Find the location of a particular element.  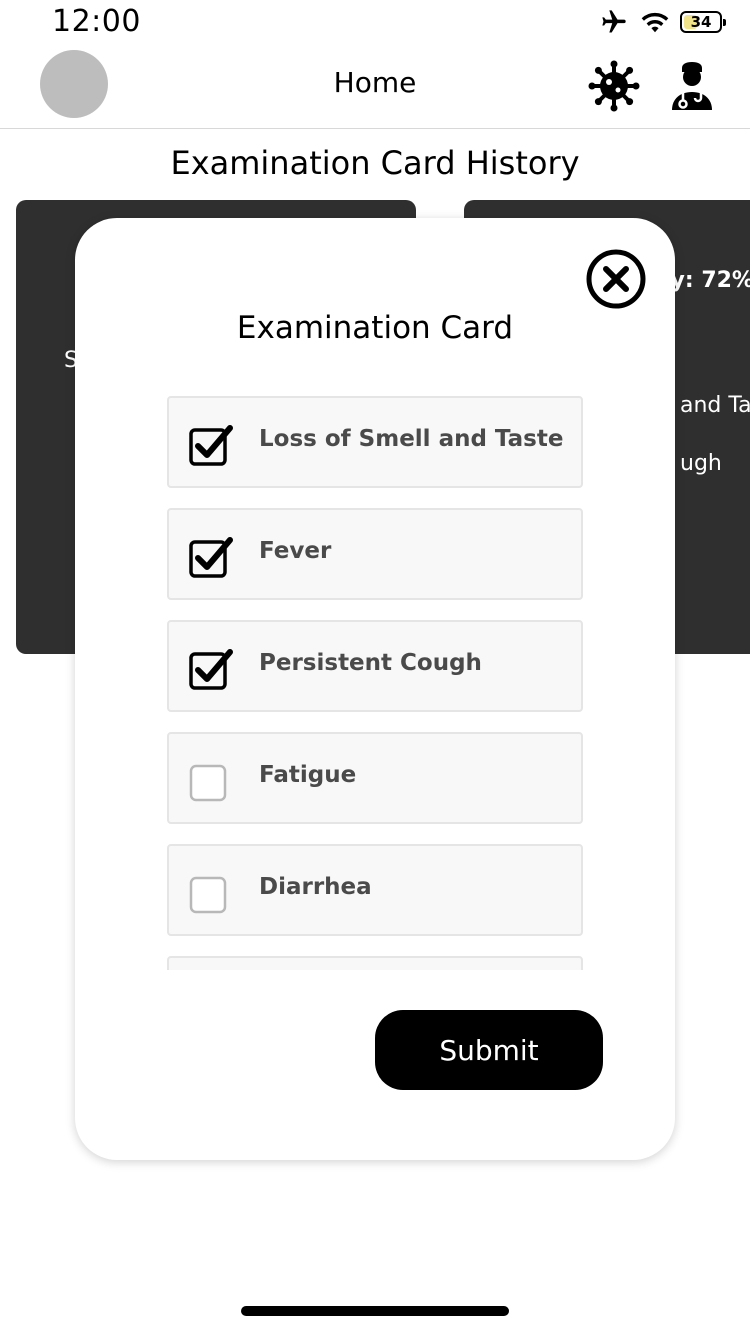

history-card-symptom: and Ta is located at coordinates (715, 405).